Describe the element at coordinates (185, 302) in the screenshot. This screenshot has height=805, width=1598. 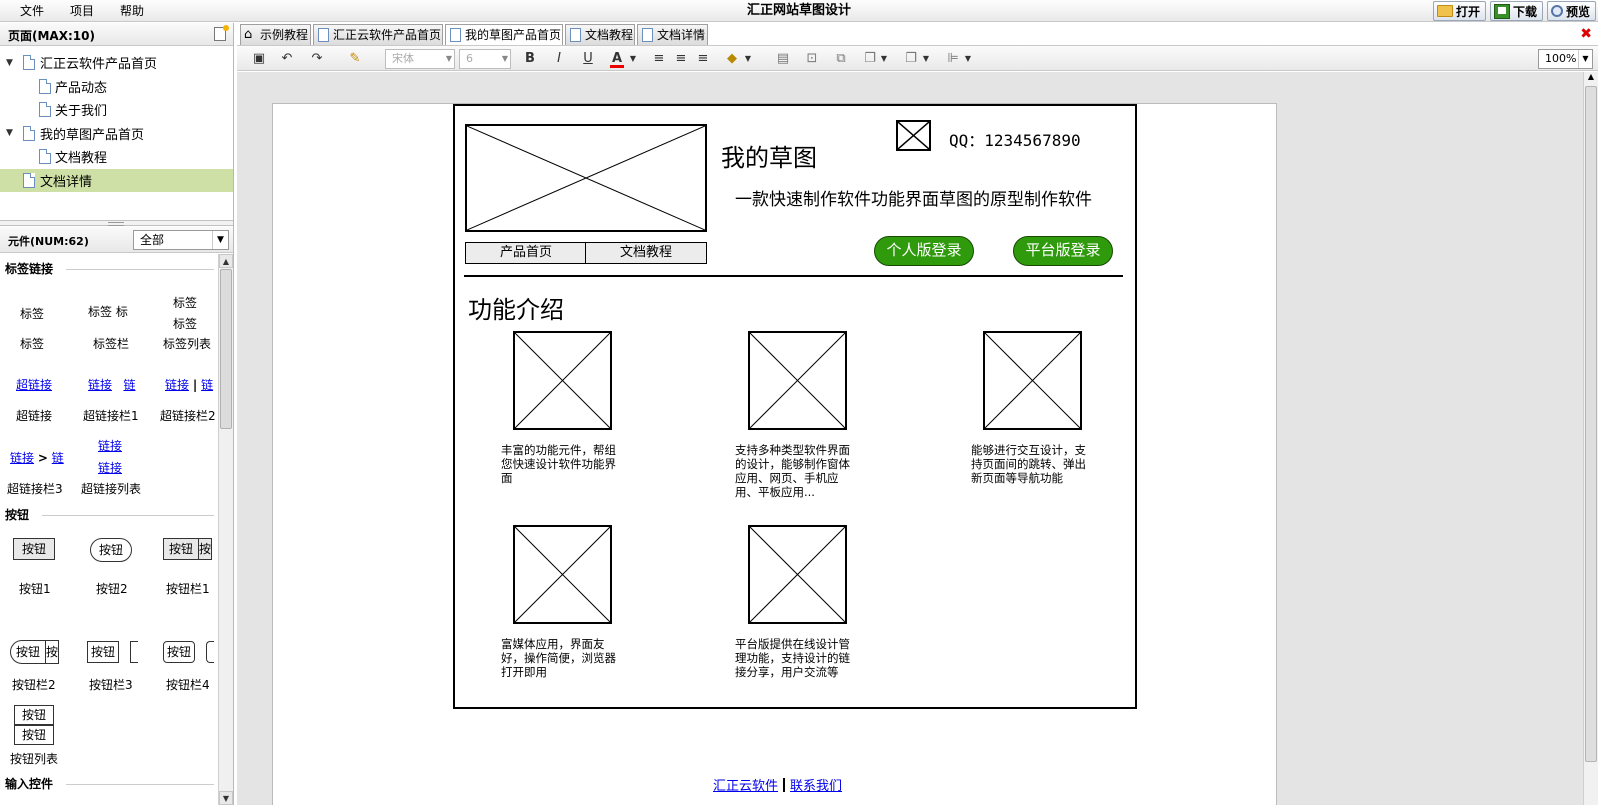
I see `component-label-list-preview-1: 标签` at that location.